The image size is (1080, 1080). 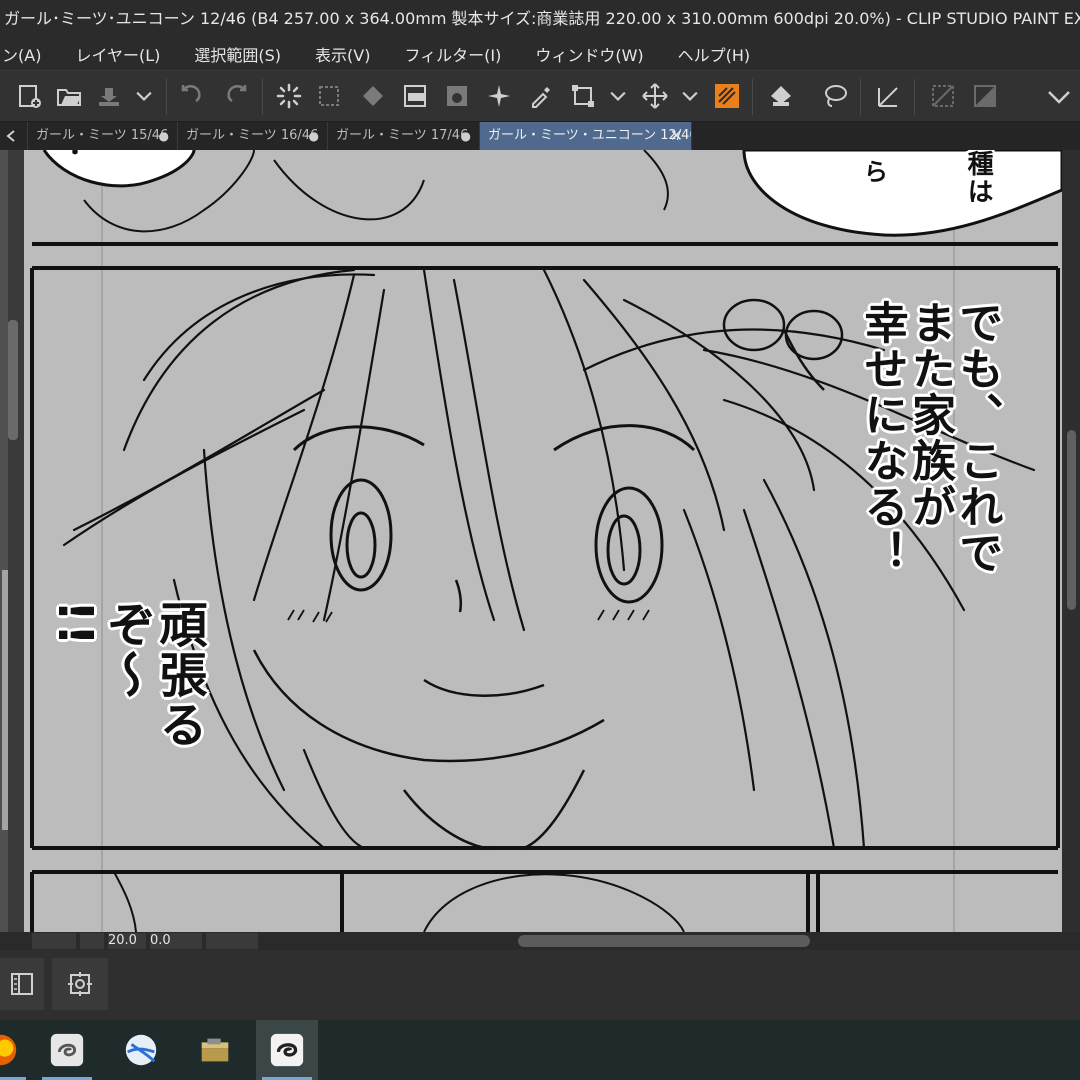 I want to click on canvas-status-bar: 20.0 0.0, so click(x=540, y=941).